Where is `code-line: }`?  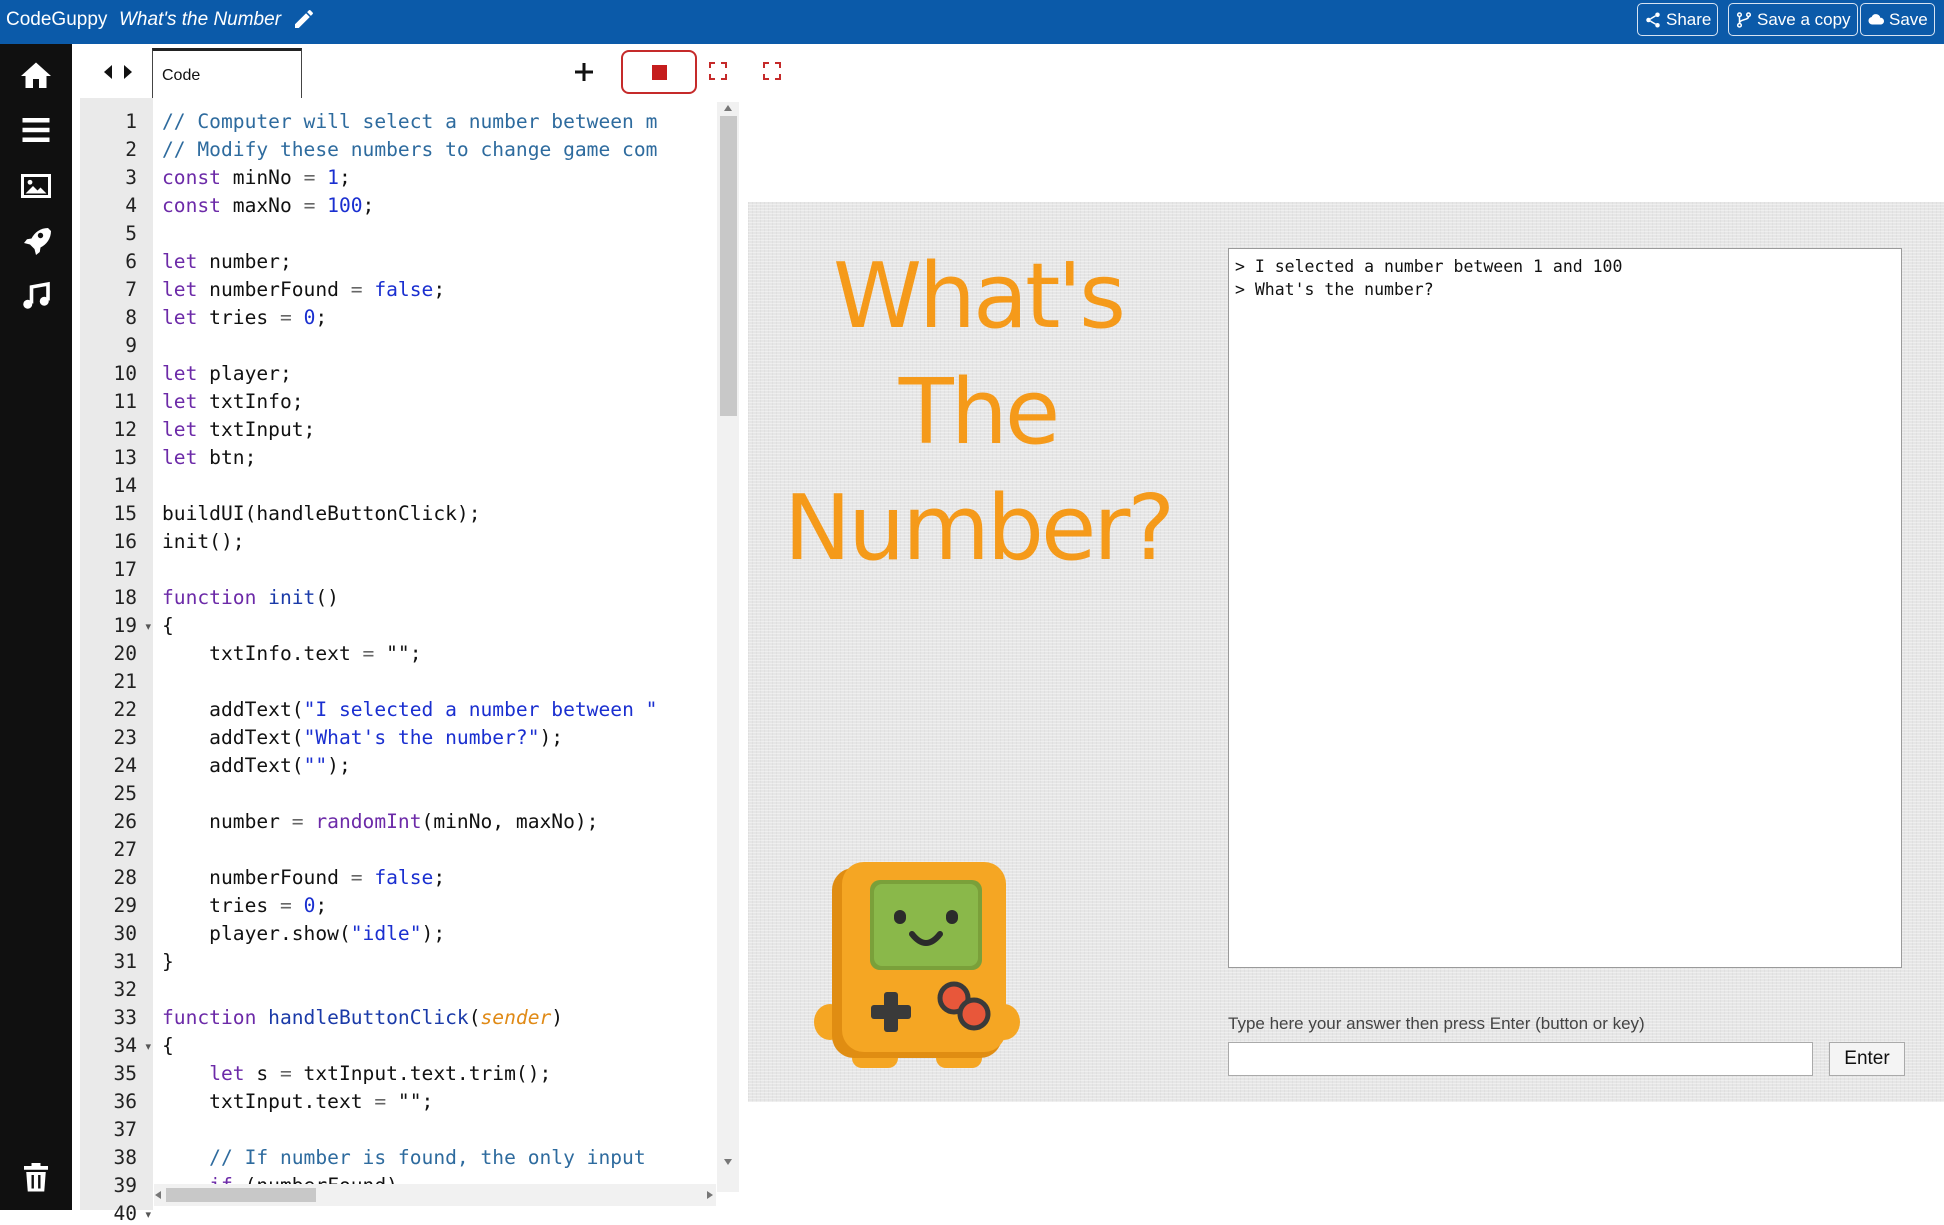
code-line: } is located at coordinates (168, 961).